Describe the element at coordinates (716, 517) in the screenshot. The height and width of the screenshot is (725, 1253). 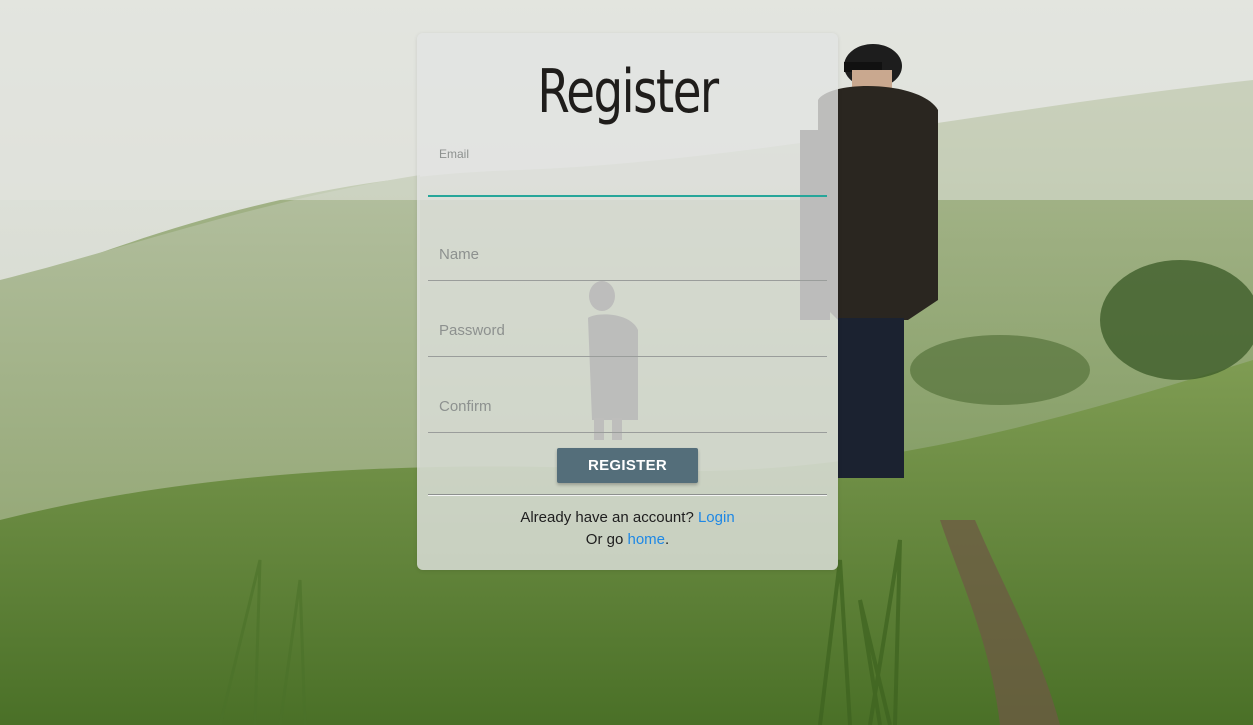
I see `login-link: Login` at that location.